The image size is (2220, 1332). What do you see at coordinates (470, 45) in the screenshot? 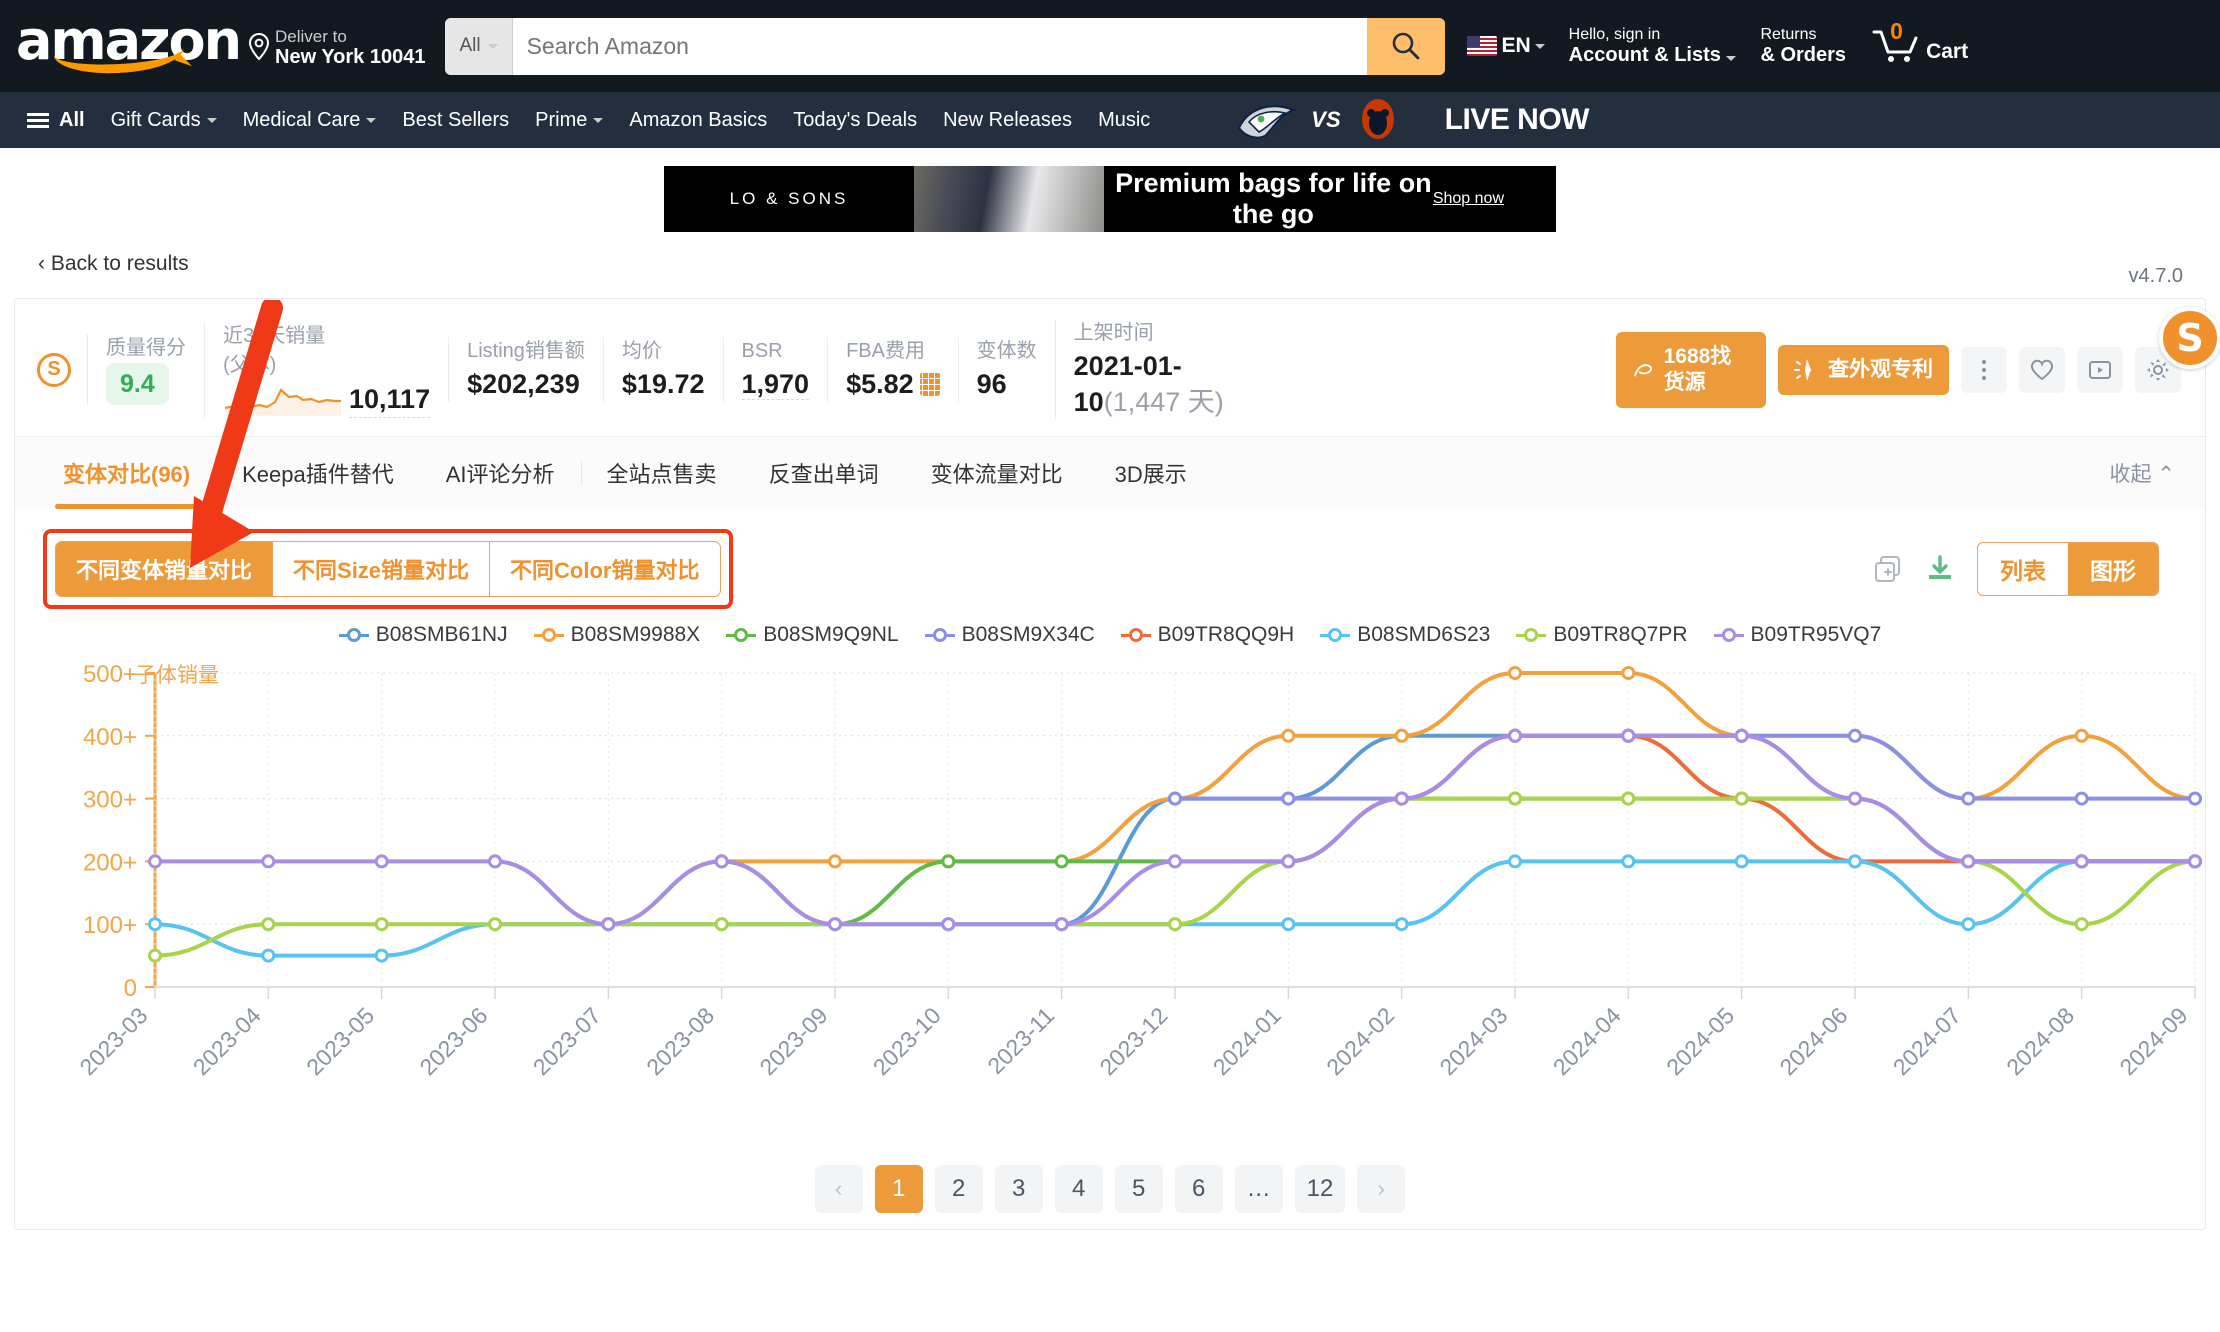
I see `search-category-label: All` at bounding box center [470, 45].